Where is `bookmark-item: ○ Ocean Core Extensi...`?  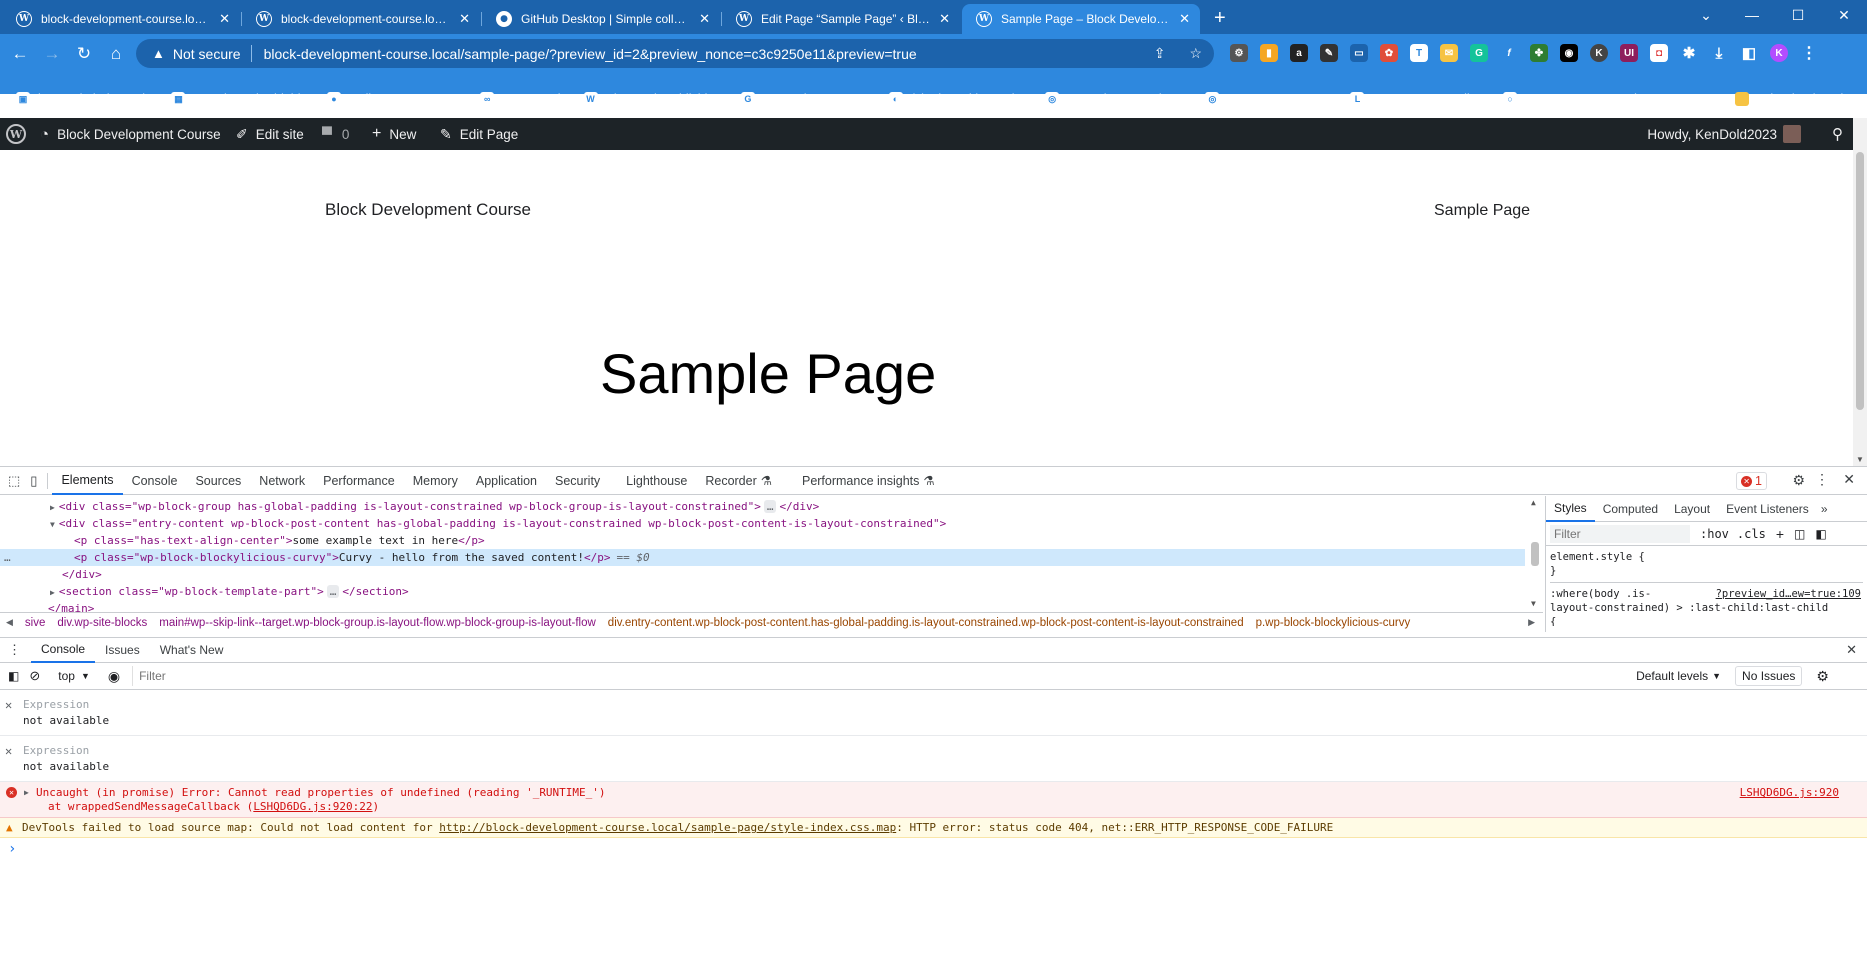
bookmark-item: ○ Ocean Core Extensi... is located at coordinates (1575, 99).